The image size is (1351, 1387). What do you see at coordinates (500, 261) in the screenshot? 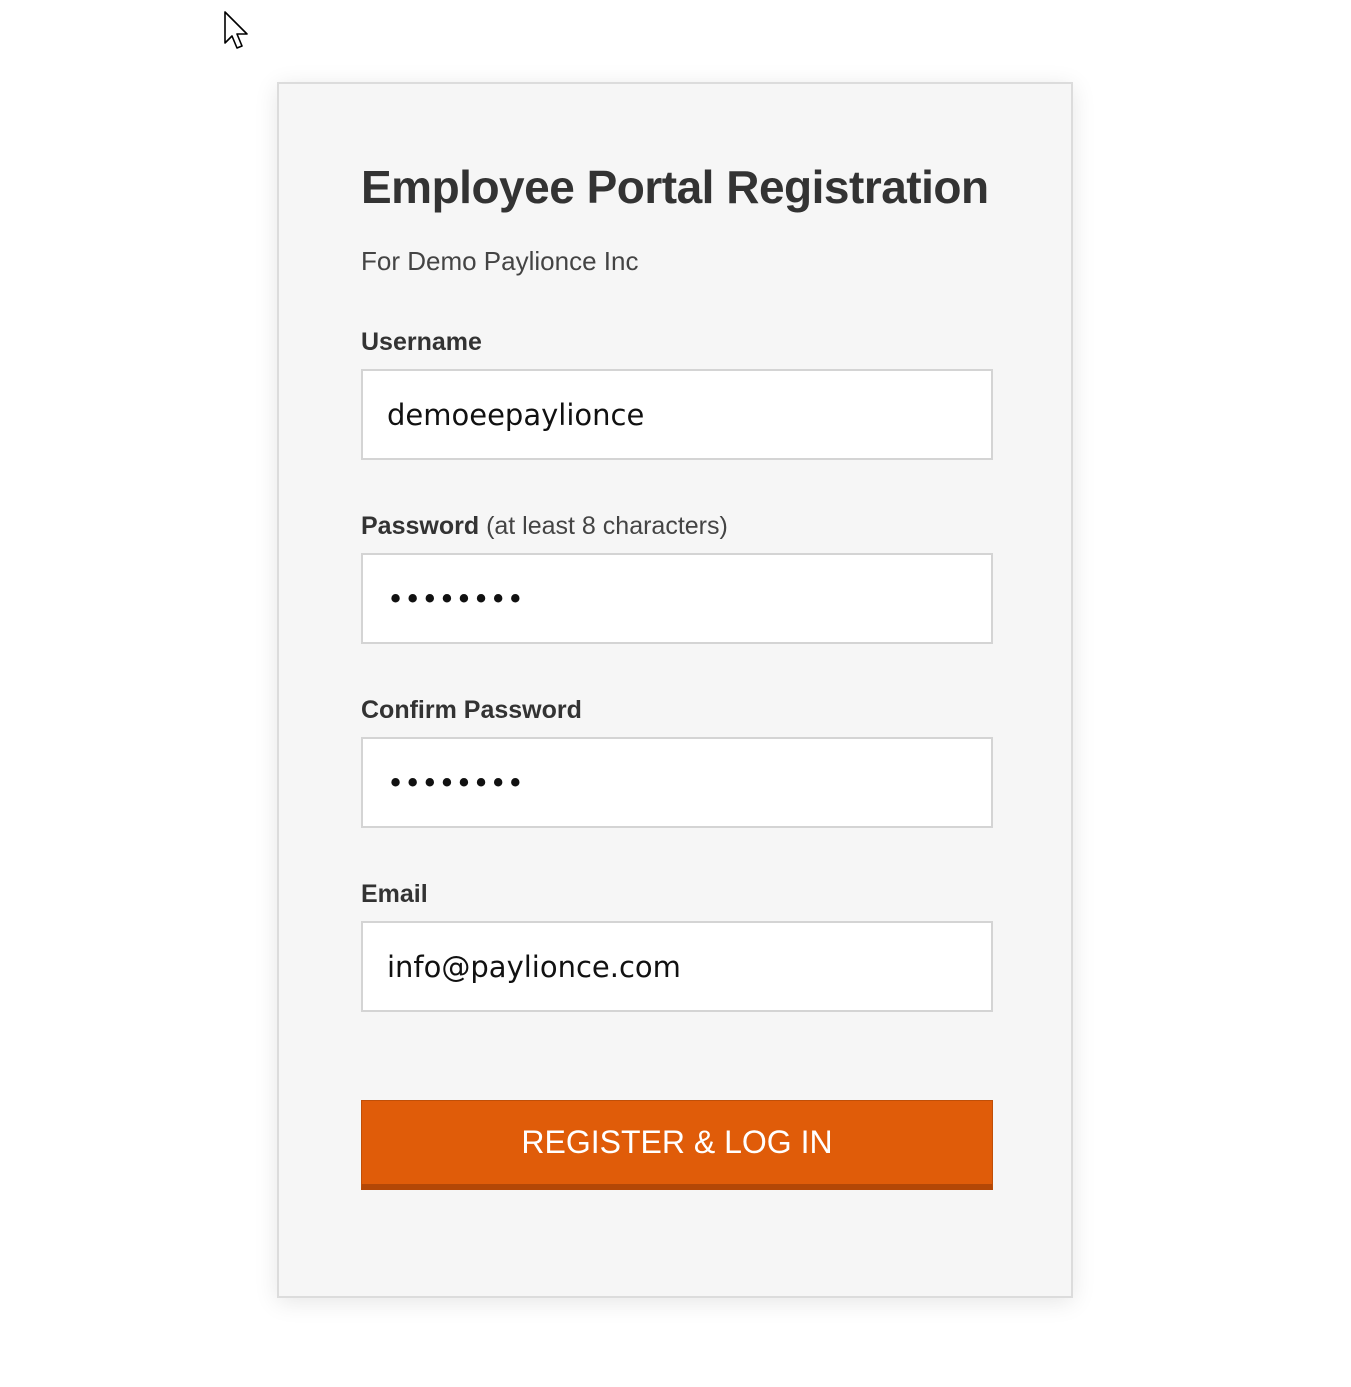
I see `company-subtitle: For Demo Paylionce Inc` at bounding box center [500, 261].